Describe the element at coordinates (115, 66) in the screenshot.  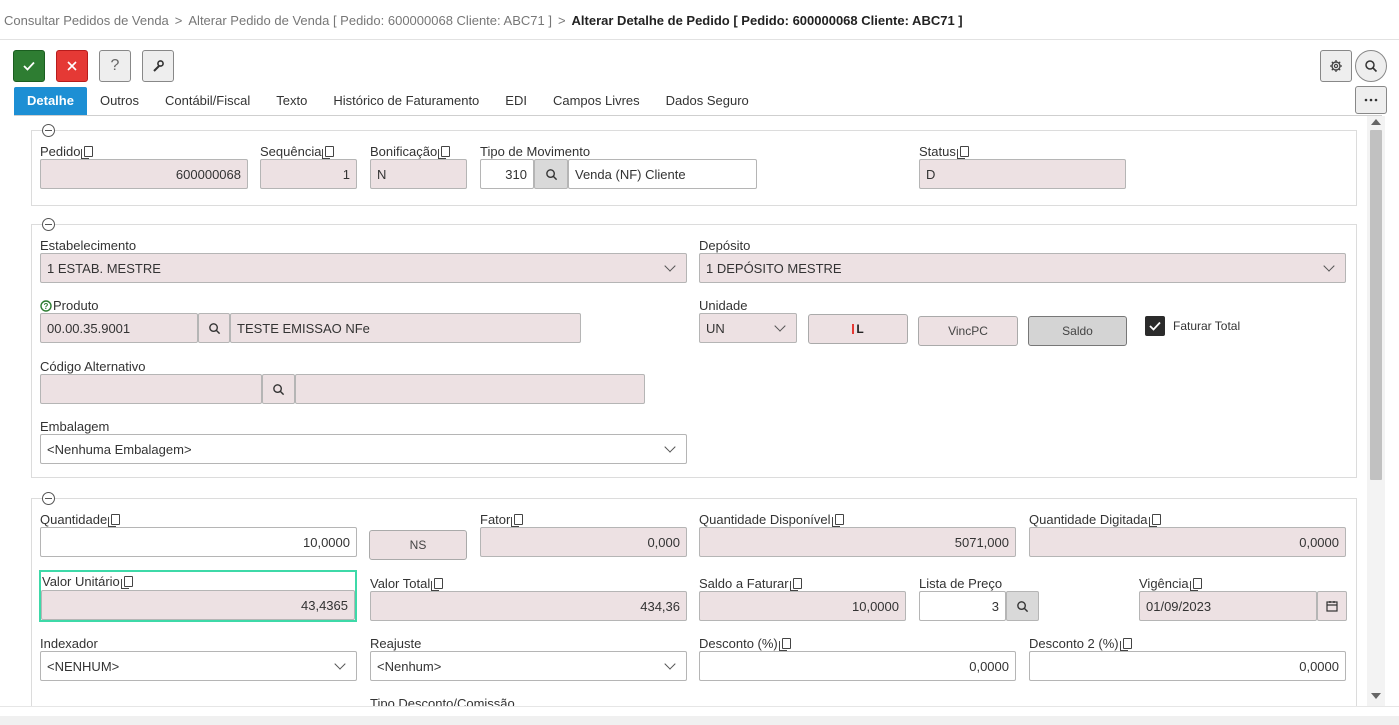
I see `help-button: ?` at that location.